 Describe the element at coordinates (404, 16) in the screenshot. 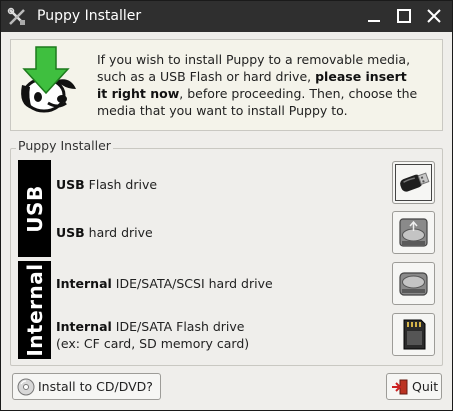

I see `maximize-icon` at that location.